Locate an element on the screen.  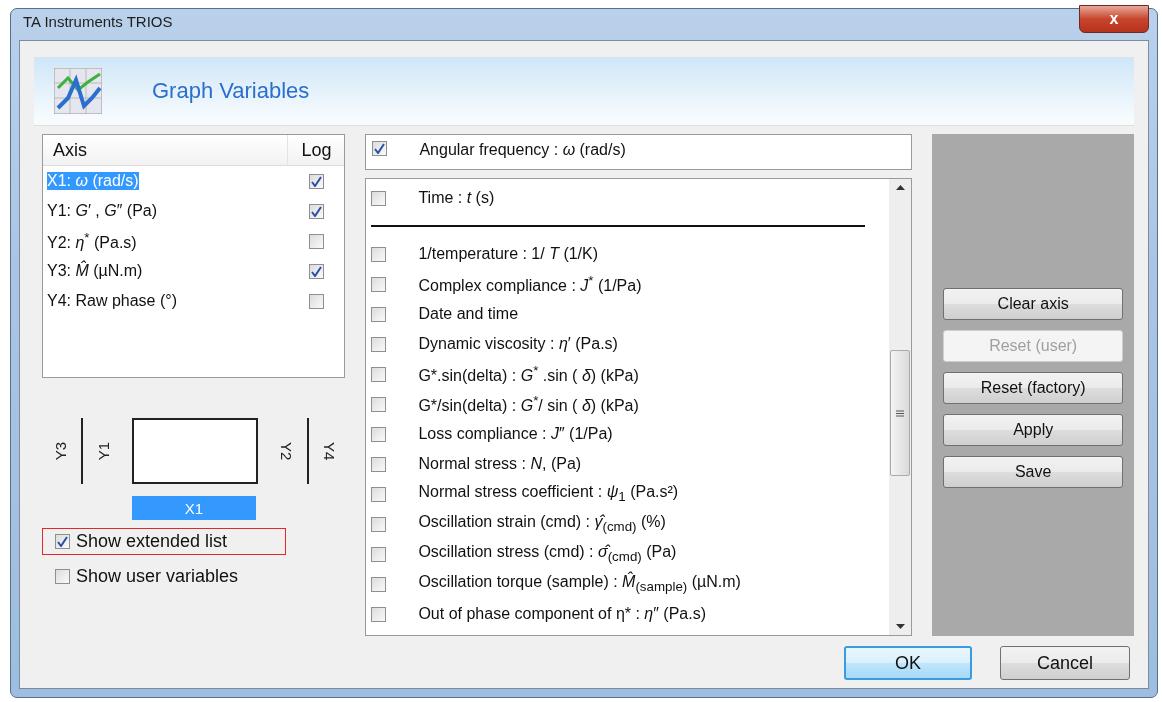
variable-label: Dynamic viscosity : η′ (Pa.s) is located at coordinates (518, 344).